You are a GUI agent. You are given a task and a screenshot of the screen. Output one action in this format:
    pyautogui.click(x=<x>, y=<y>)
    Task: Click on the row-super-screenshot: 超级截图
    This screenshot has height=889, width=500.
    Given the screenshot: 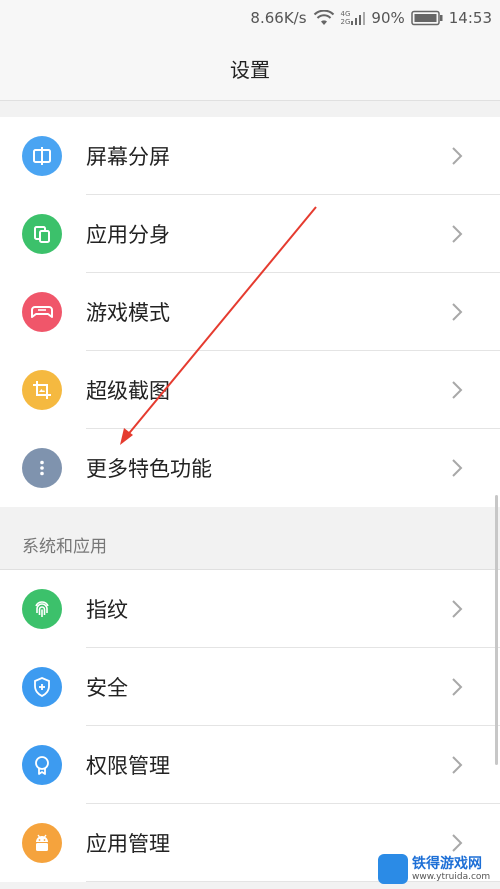 What is the action you would take?
    pyautogui.click(x=250, y=390)
    